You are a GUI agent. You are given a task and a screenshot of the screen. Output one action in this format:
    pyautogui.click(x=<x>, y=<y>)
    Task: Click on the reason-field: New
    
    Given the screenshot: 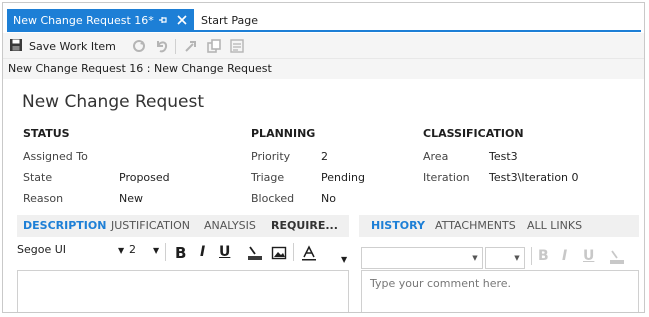 What is the action you would take?
    pyautogui.click(x=131, y=198)
    